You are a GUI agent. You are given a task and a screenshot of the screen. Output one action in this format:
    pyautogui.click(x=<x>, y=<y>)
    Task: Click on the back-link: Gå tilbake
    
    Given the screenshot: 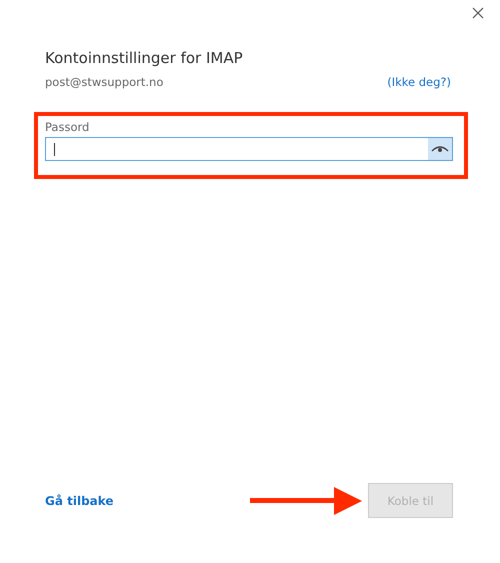 What is the action you would take?
    pyautogui.click(x=79, y=501)
    